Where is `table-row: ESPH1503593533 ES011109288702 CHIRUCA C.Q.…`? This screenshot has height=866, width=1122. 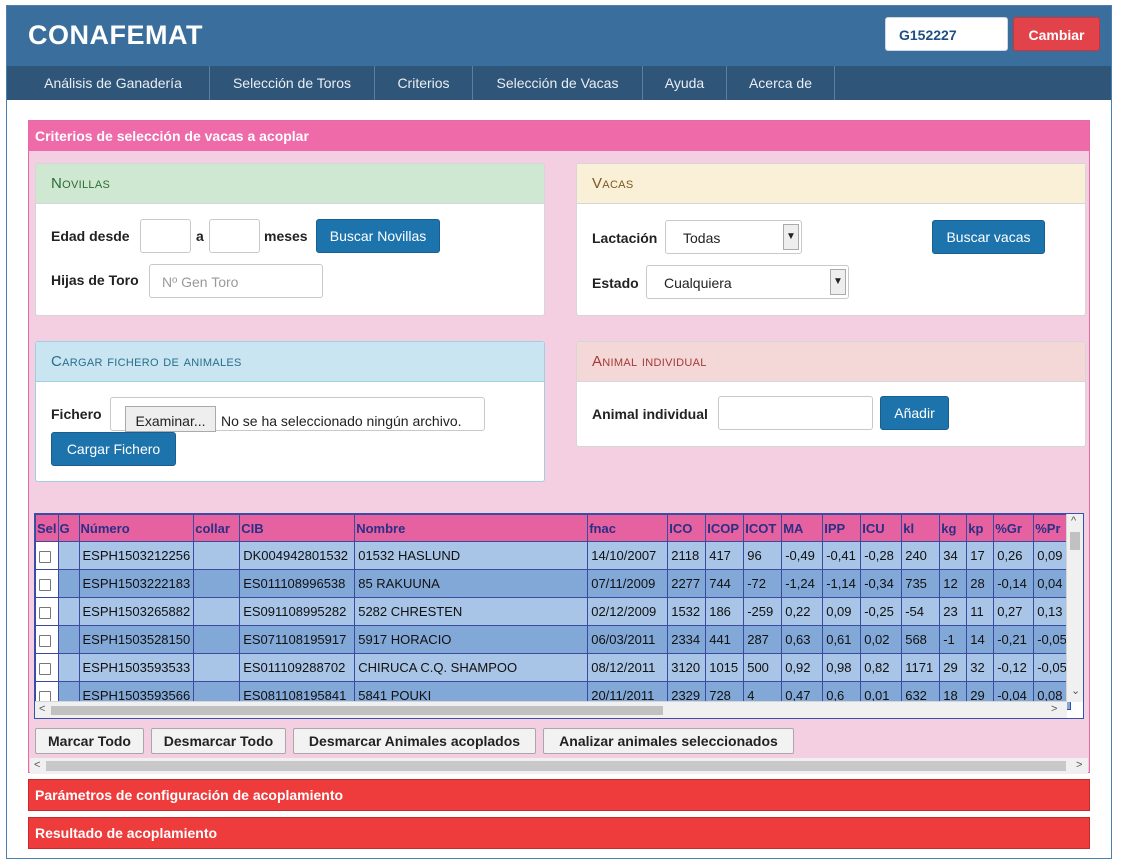
table-row: ESPH1503593533 ES011109288702 CHIRUCA C.Q.… is located at coordinates (553, 667).